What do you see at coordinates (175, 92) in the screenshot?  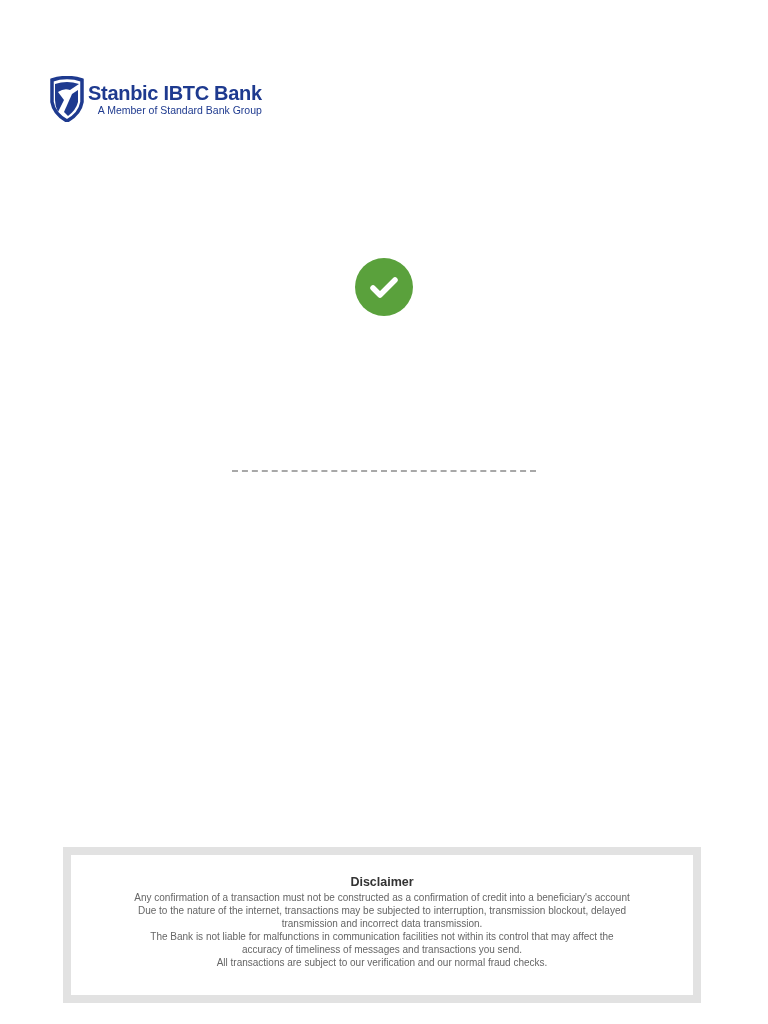 I see `bank-name: Stanbic IBTC Bank` at bounding box center [175, 92].